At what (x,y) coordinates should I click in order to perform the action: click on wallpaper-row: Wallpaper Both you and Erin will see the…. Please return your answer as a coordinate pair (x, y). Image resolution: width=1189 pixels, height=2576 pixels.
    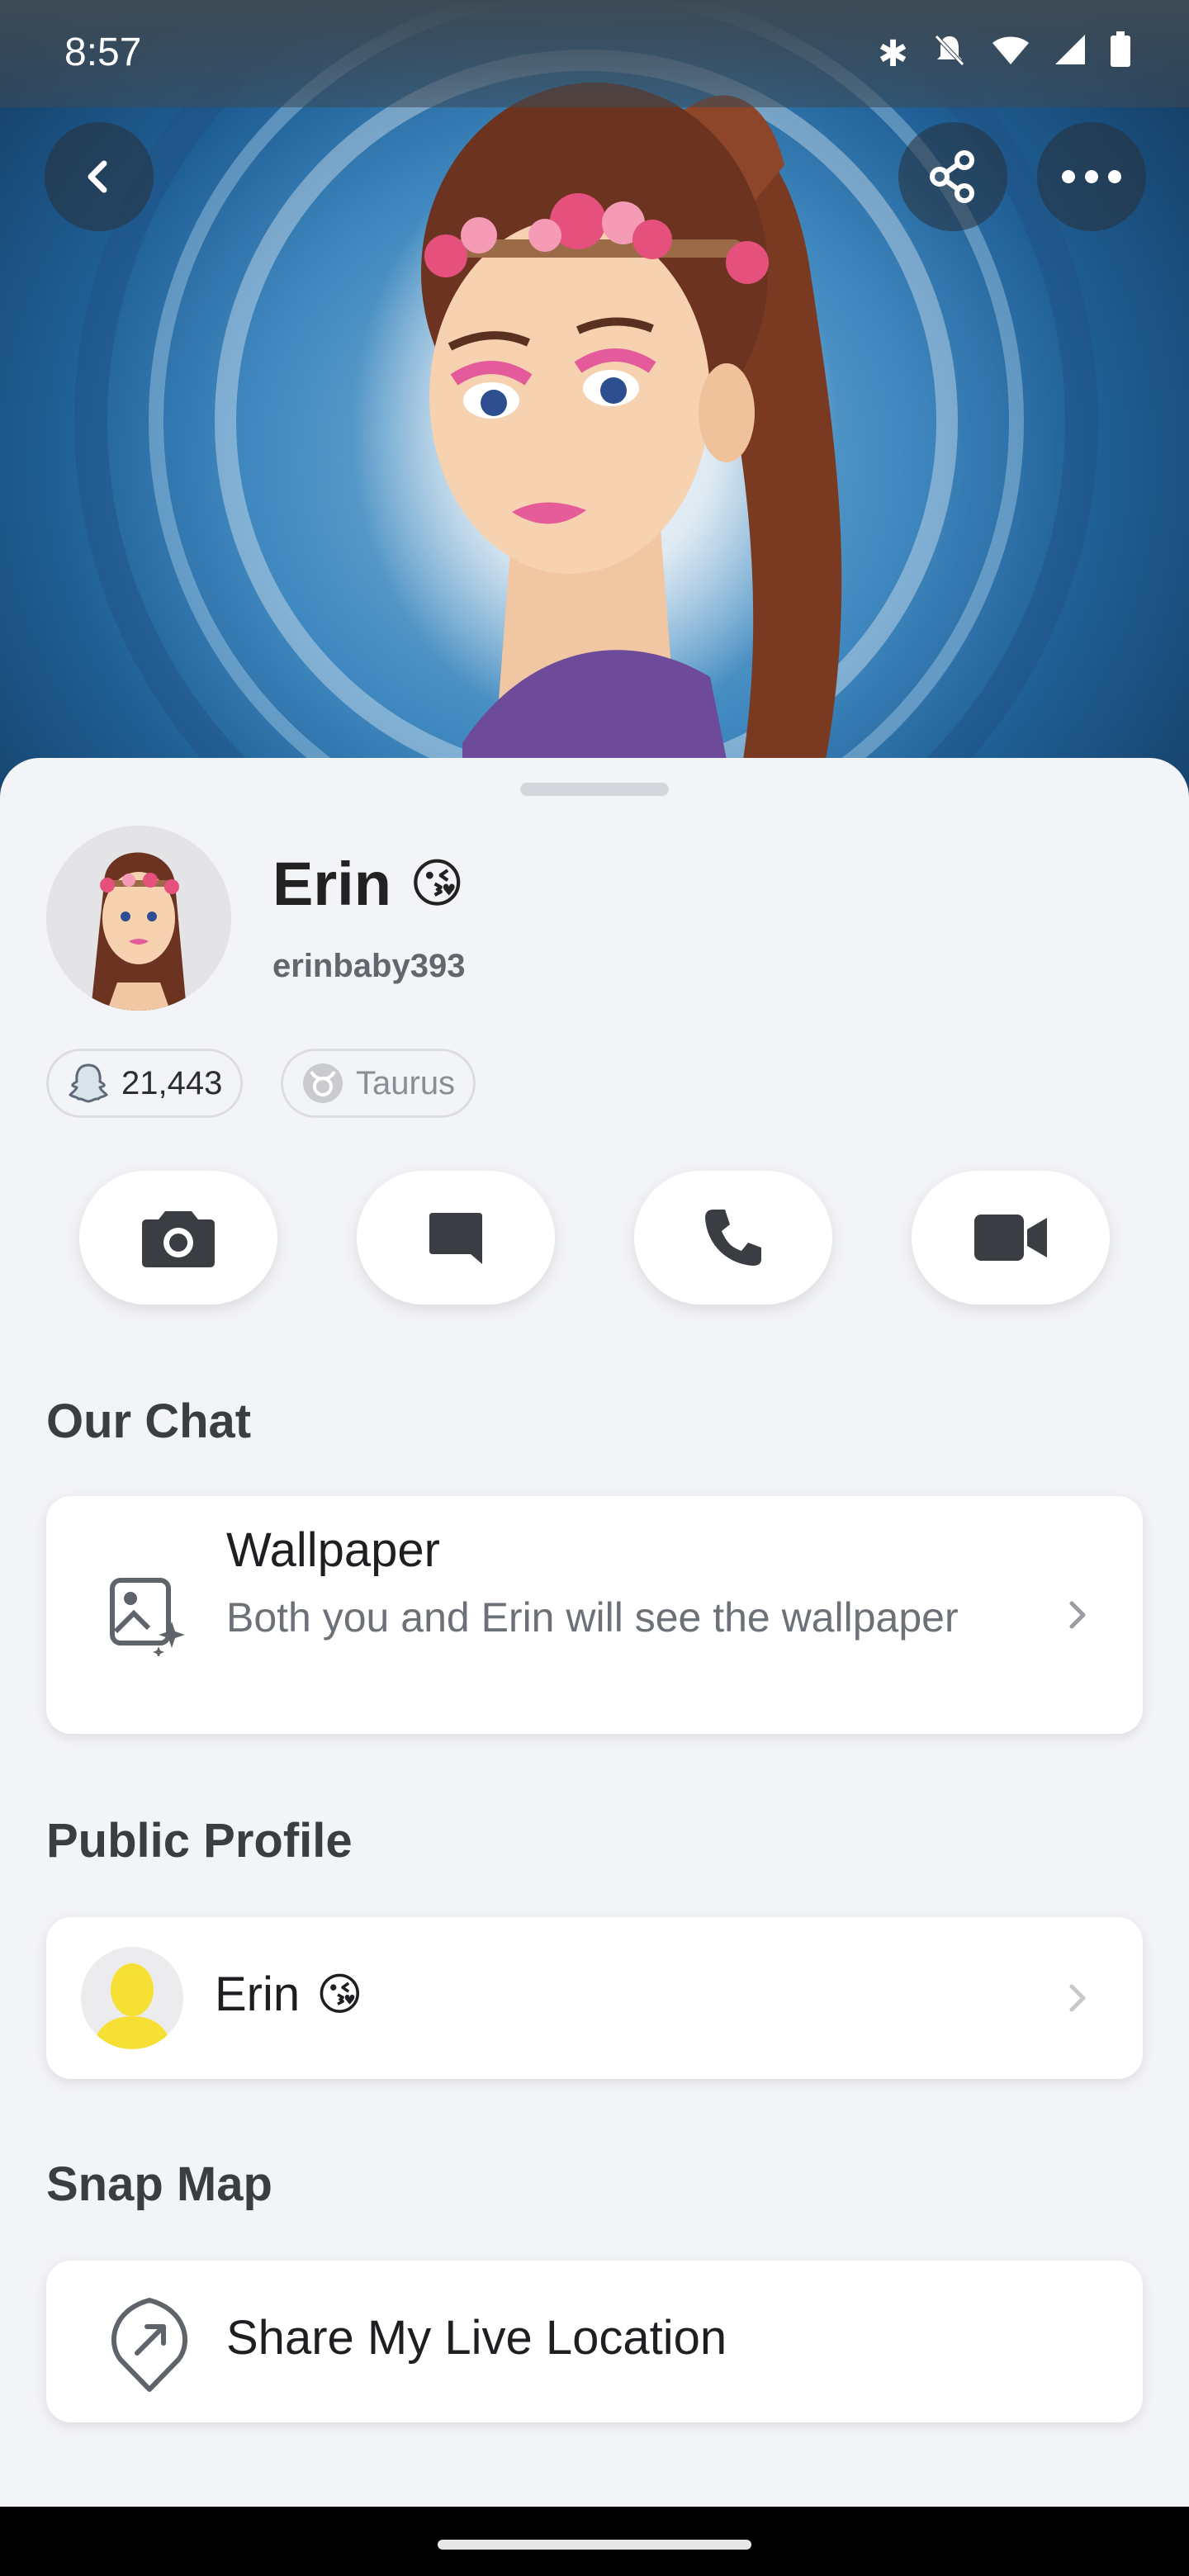
    Looking at the image, I should click on (594, 1615).